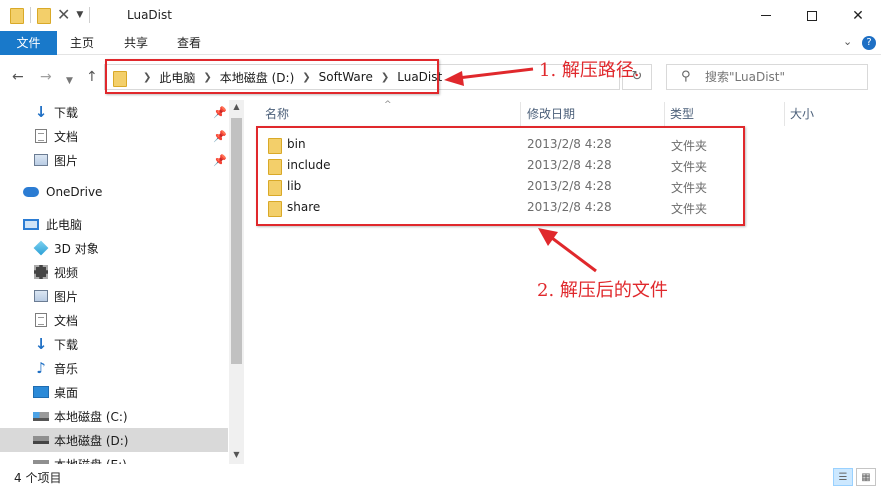 The height and width of the screenshot is (489, 881). Describe the element at coordinates (682, 113) in the screenshot. I see `column-header-type: 类型` at that location.